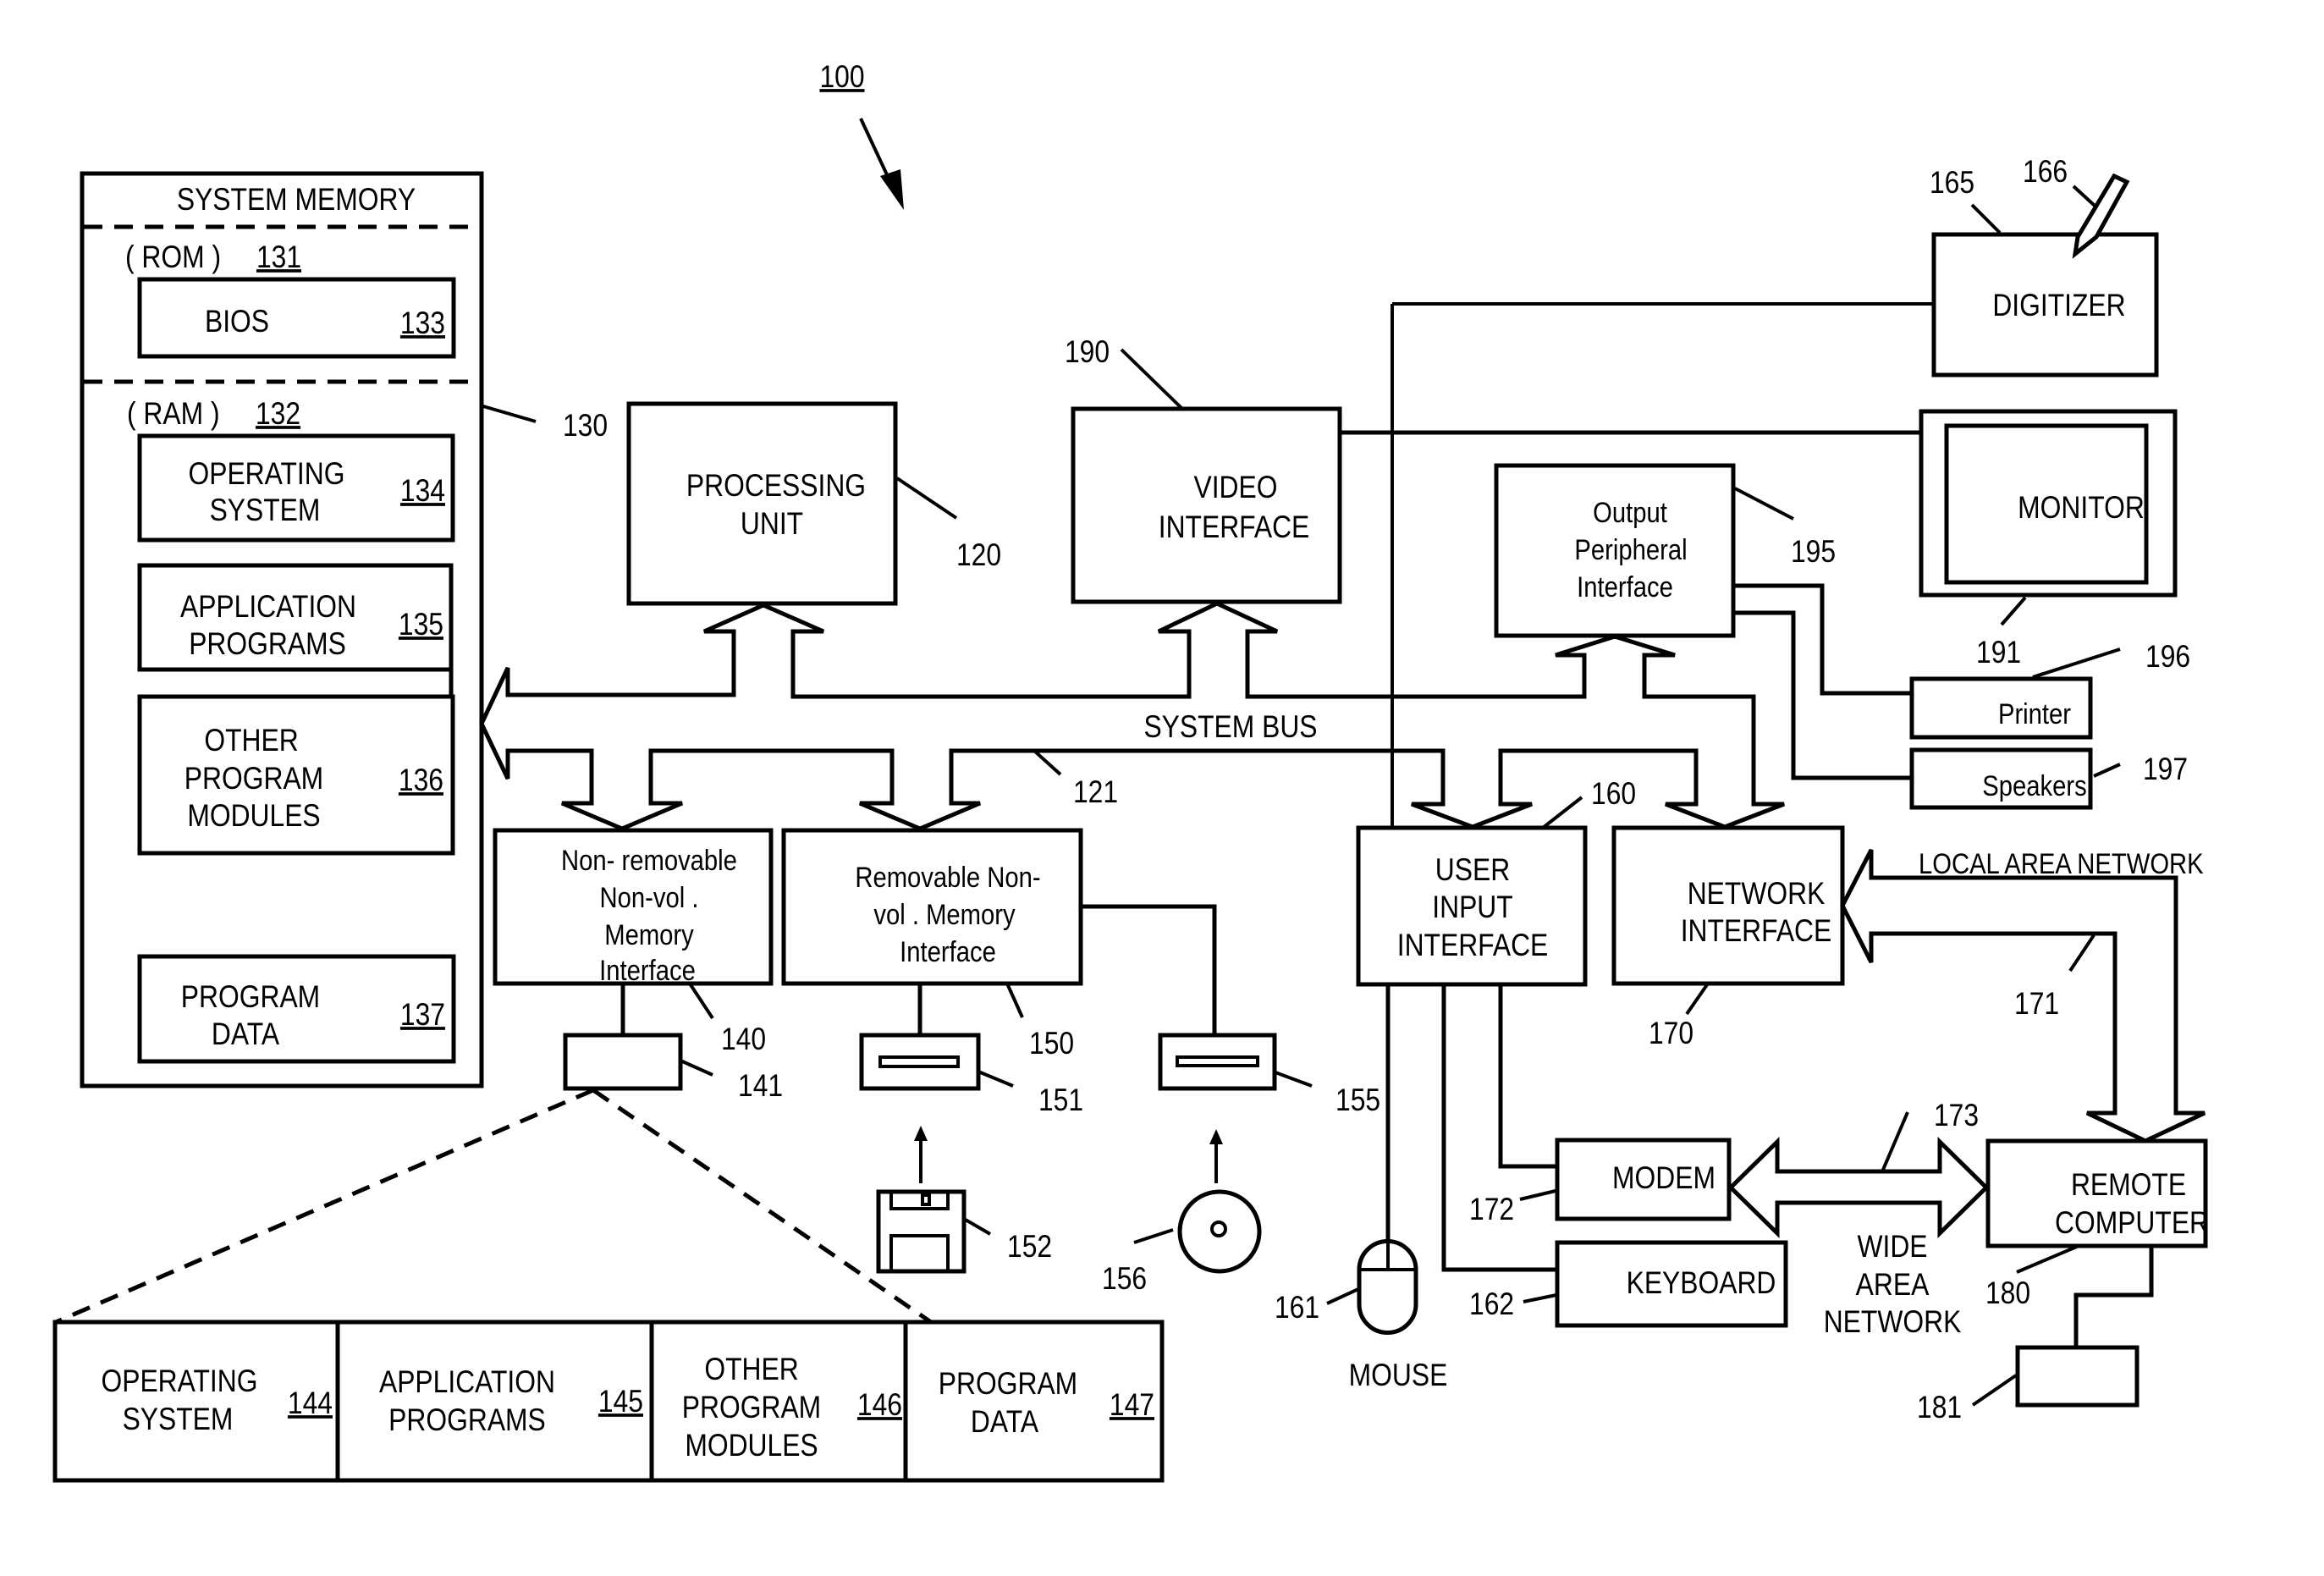 The image size is (2324, 1576). Describe the element at coordinates (2061, 863) in the screenshot. I see `lan-label: LOCAL AREA NETWORK` at that location.